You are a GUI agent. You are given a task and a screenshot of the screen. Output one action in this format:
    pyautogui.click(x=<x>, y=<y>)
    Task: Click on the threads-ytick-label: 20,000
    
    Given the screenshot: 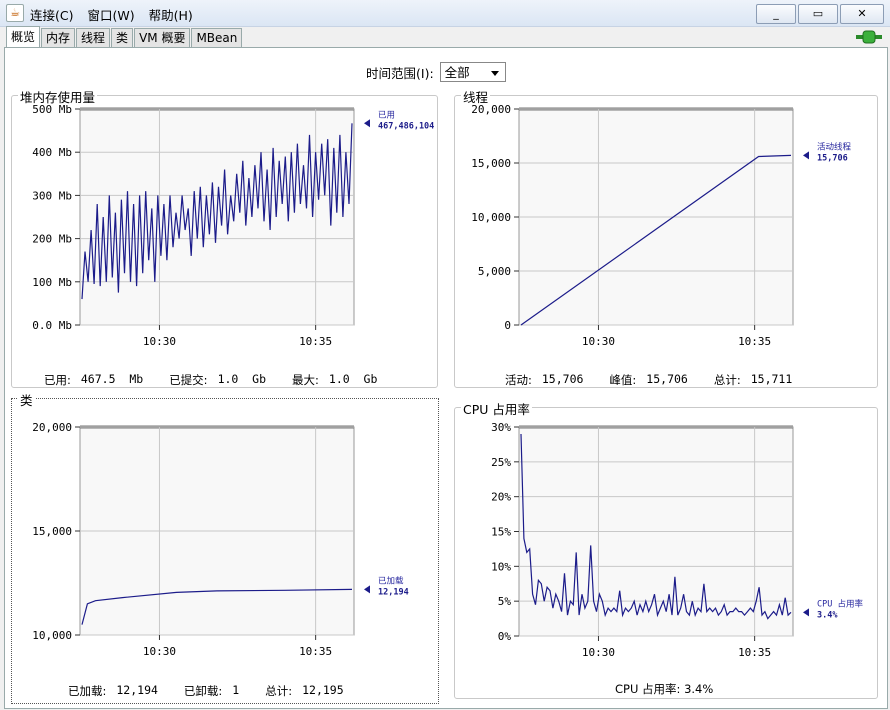 What is the action you would take?
    pyautogui.click(x=491, y=109)
    